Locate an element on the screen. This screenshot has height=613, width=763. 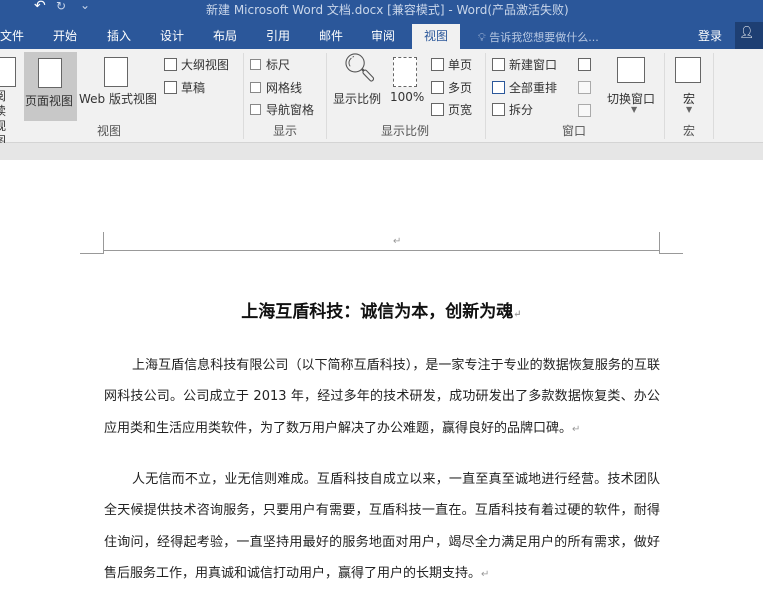
web-layout-button: Web 版式视图 is located at coordinates (118, 98).